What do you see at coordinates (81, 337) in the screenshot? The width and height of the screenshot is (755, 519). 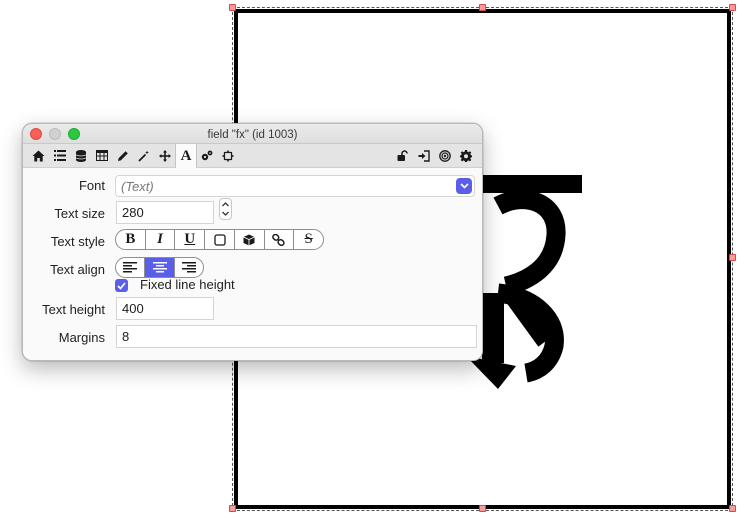 I see `margins-label: Margins` at bounding box center [81, 337].